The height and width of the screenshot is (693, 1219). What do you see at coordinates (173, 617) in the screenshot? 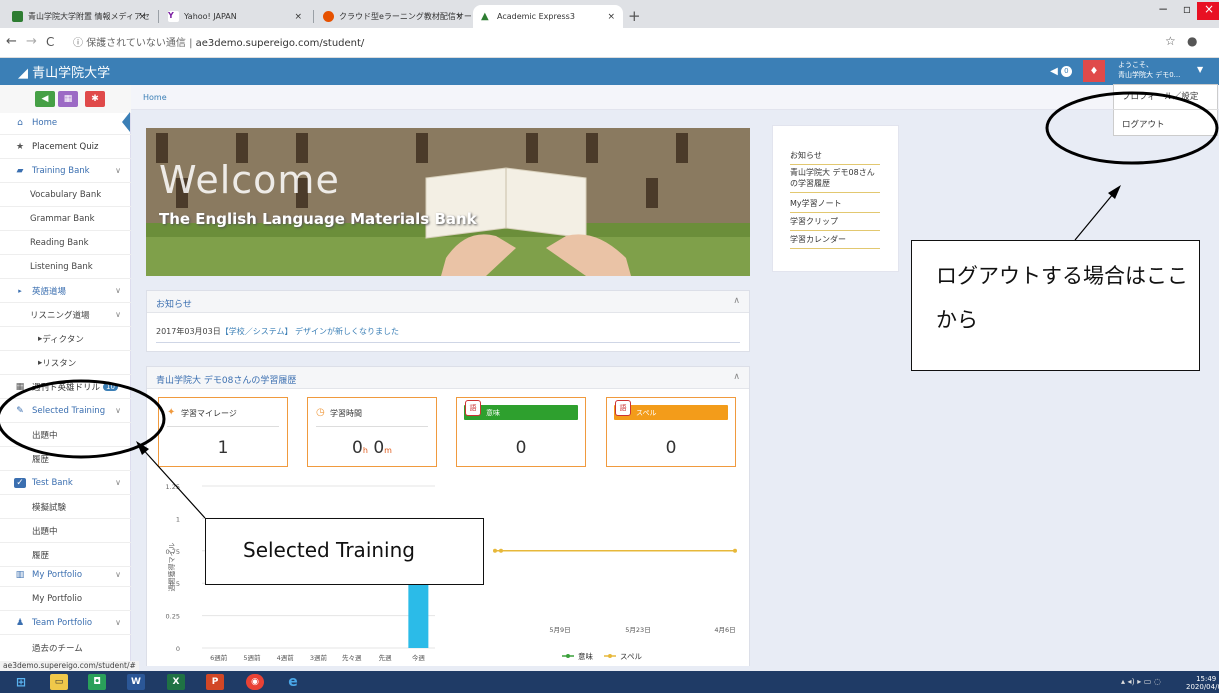
I see `y-tick-label: 0.25` at bounding box center [173, 617].